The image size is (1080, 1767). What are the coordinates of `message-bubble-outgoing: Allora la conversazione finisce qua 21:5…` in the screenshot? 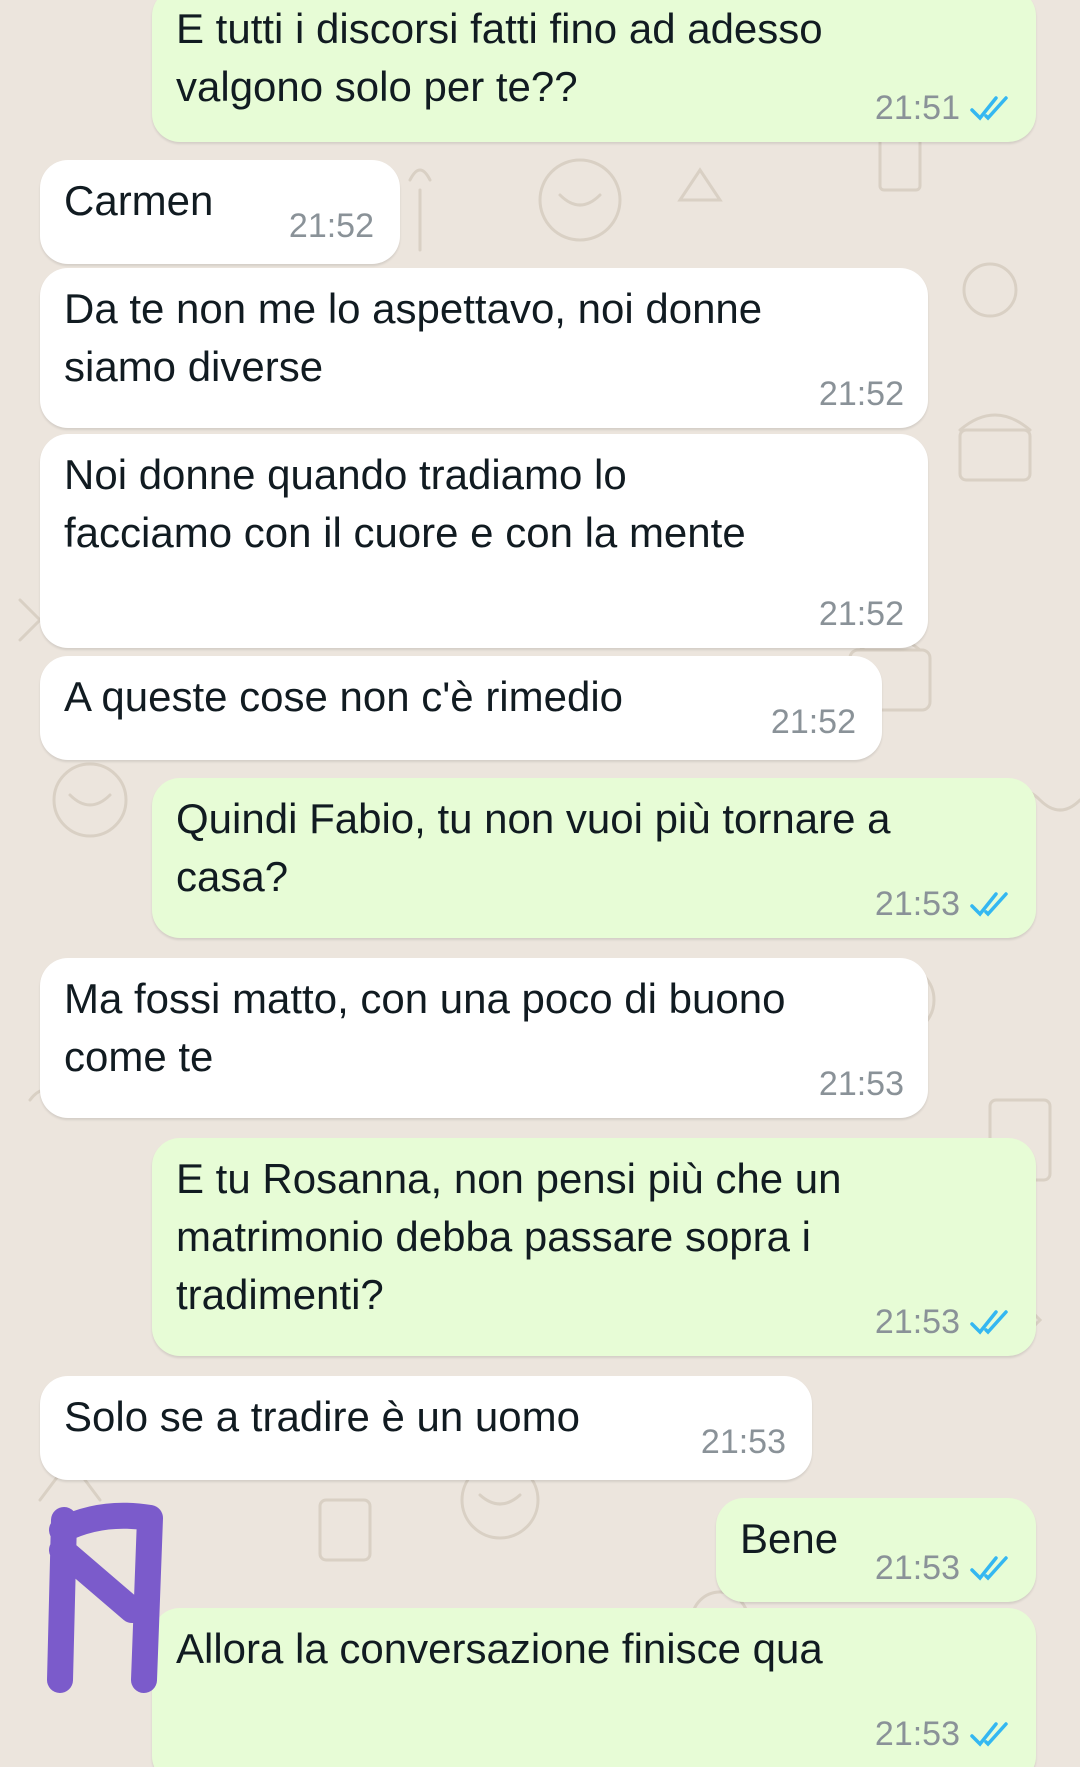 It's located at (594, 1687).